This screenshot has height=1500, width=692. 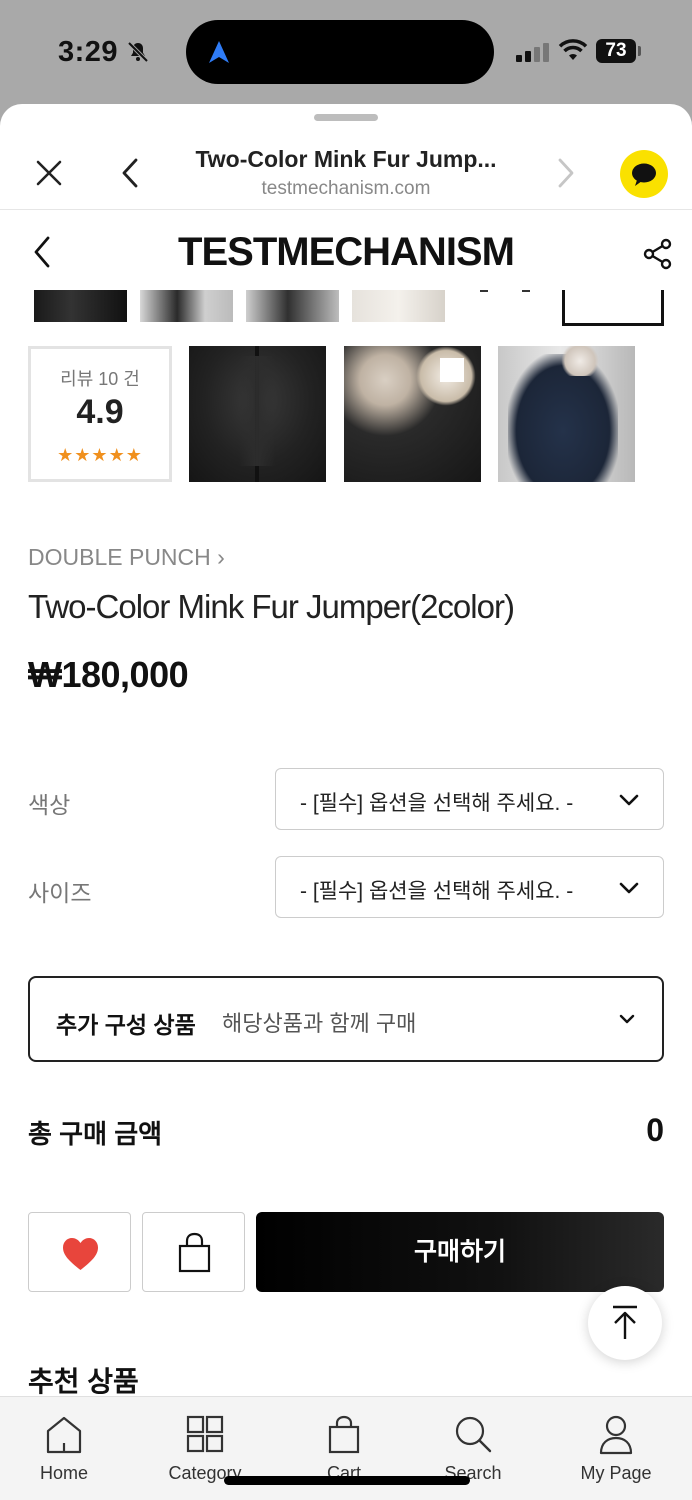 I want to click on star-rating: ★★★★★, so click(x=100, y=455).